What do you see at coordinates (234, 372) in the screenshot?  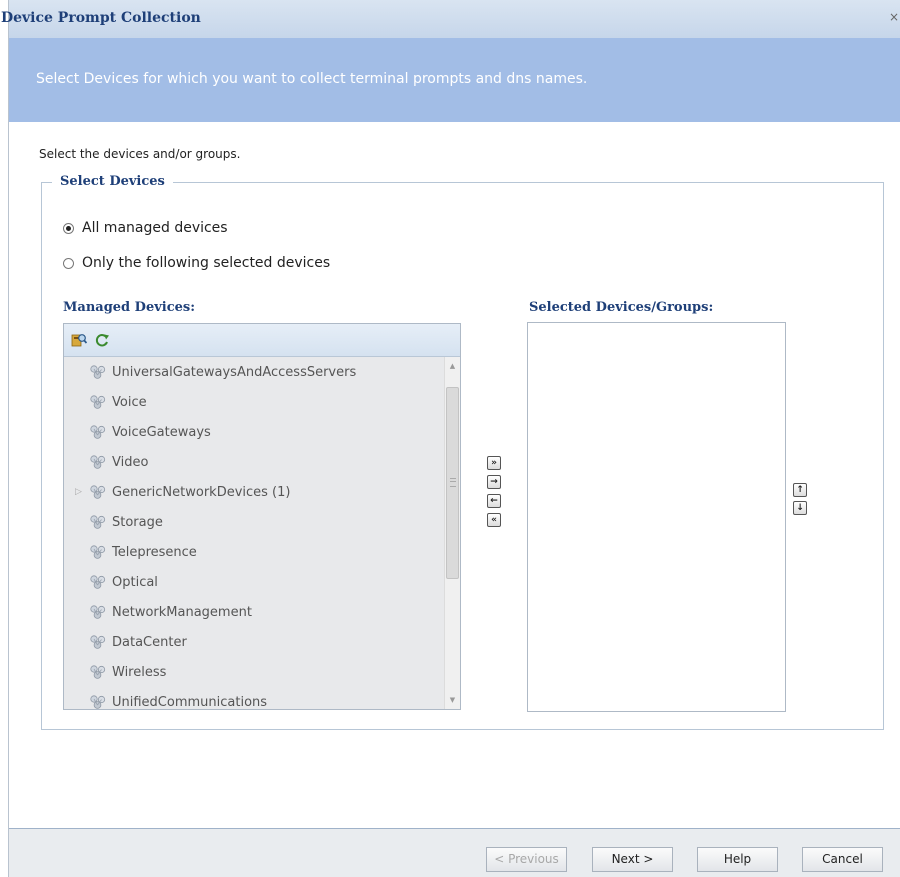 I see `tree-item-label: UniversalGatewaysAndAccessServers` at bounding box center [234, 372].